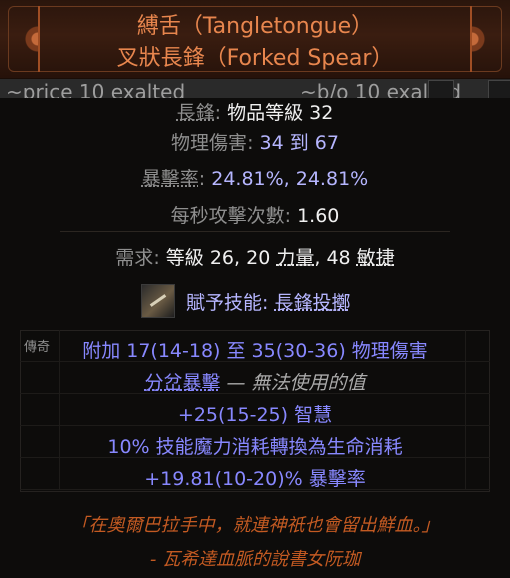  What do you see at coordinates (184, 258) in the screenshot?
I see `req-level-label: 等級` at bounding box center [184, 258].